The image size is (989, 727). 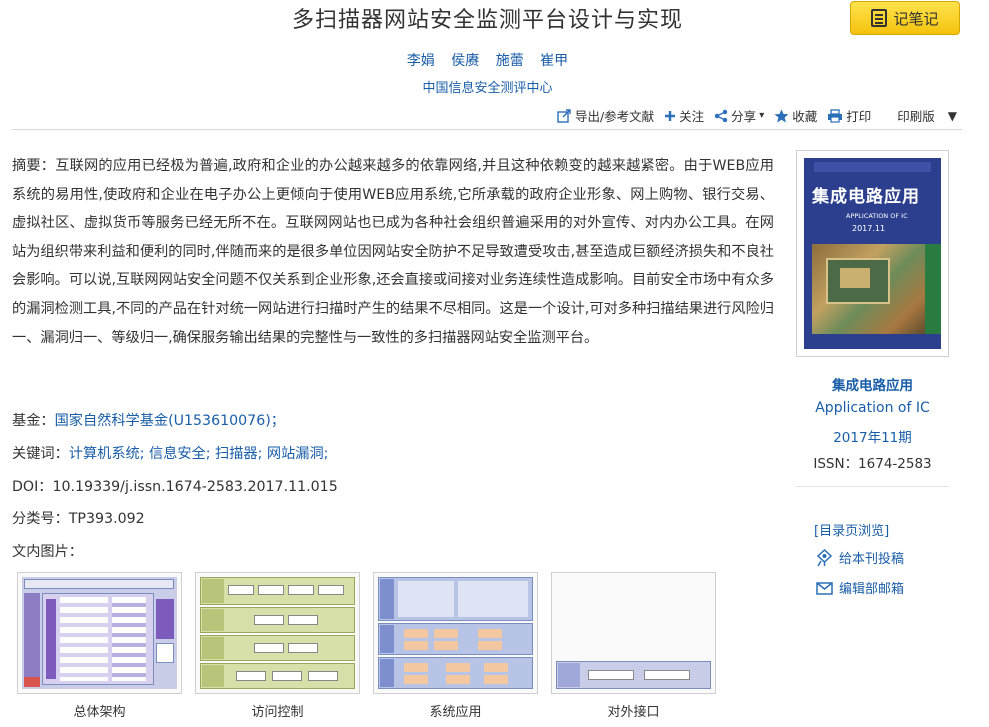 What do you see at coordinates (781, 115) in the screenshot?
I see `star-icon` at bounding box center [781, 115].